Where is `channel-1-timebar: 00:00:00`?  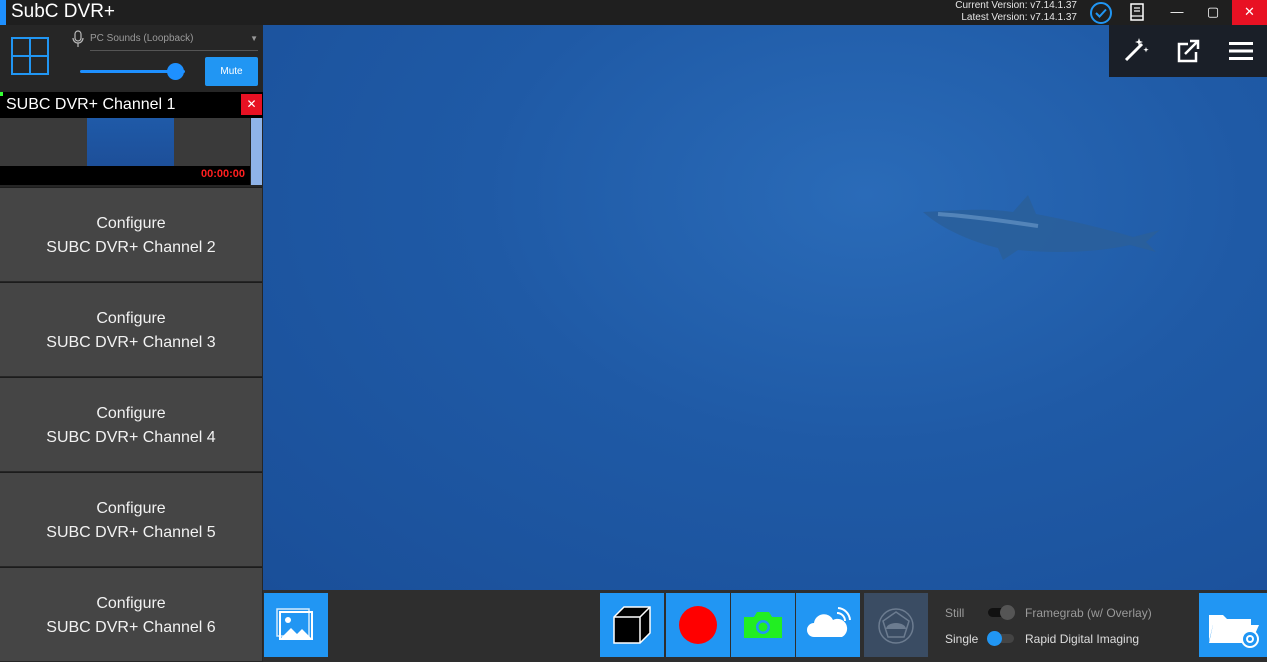
channel-1-timebar: 00:00:00 is located at coordinates (125, 175).